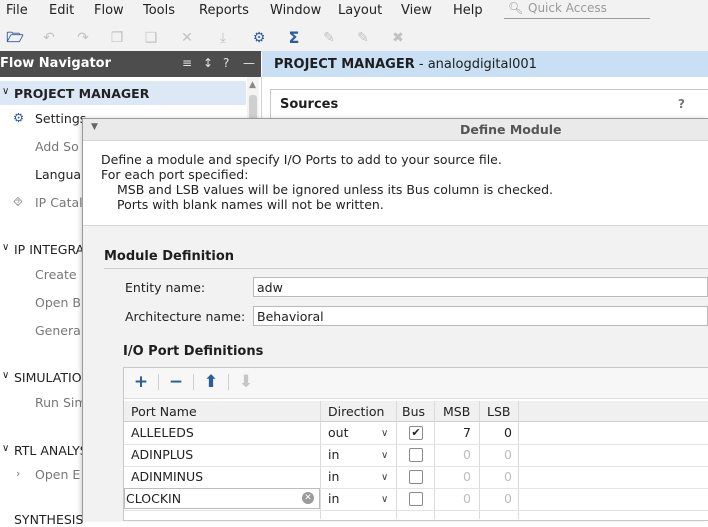 The image size is (708, 527). What do you see at coordinates (480, 287) in the screenshot?
I see `entity-name-input: adw` at bounding box center [480, 287].